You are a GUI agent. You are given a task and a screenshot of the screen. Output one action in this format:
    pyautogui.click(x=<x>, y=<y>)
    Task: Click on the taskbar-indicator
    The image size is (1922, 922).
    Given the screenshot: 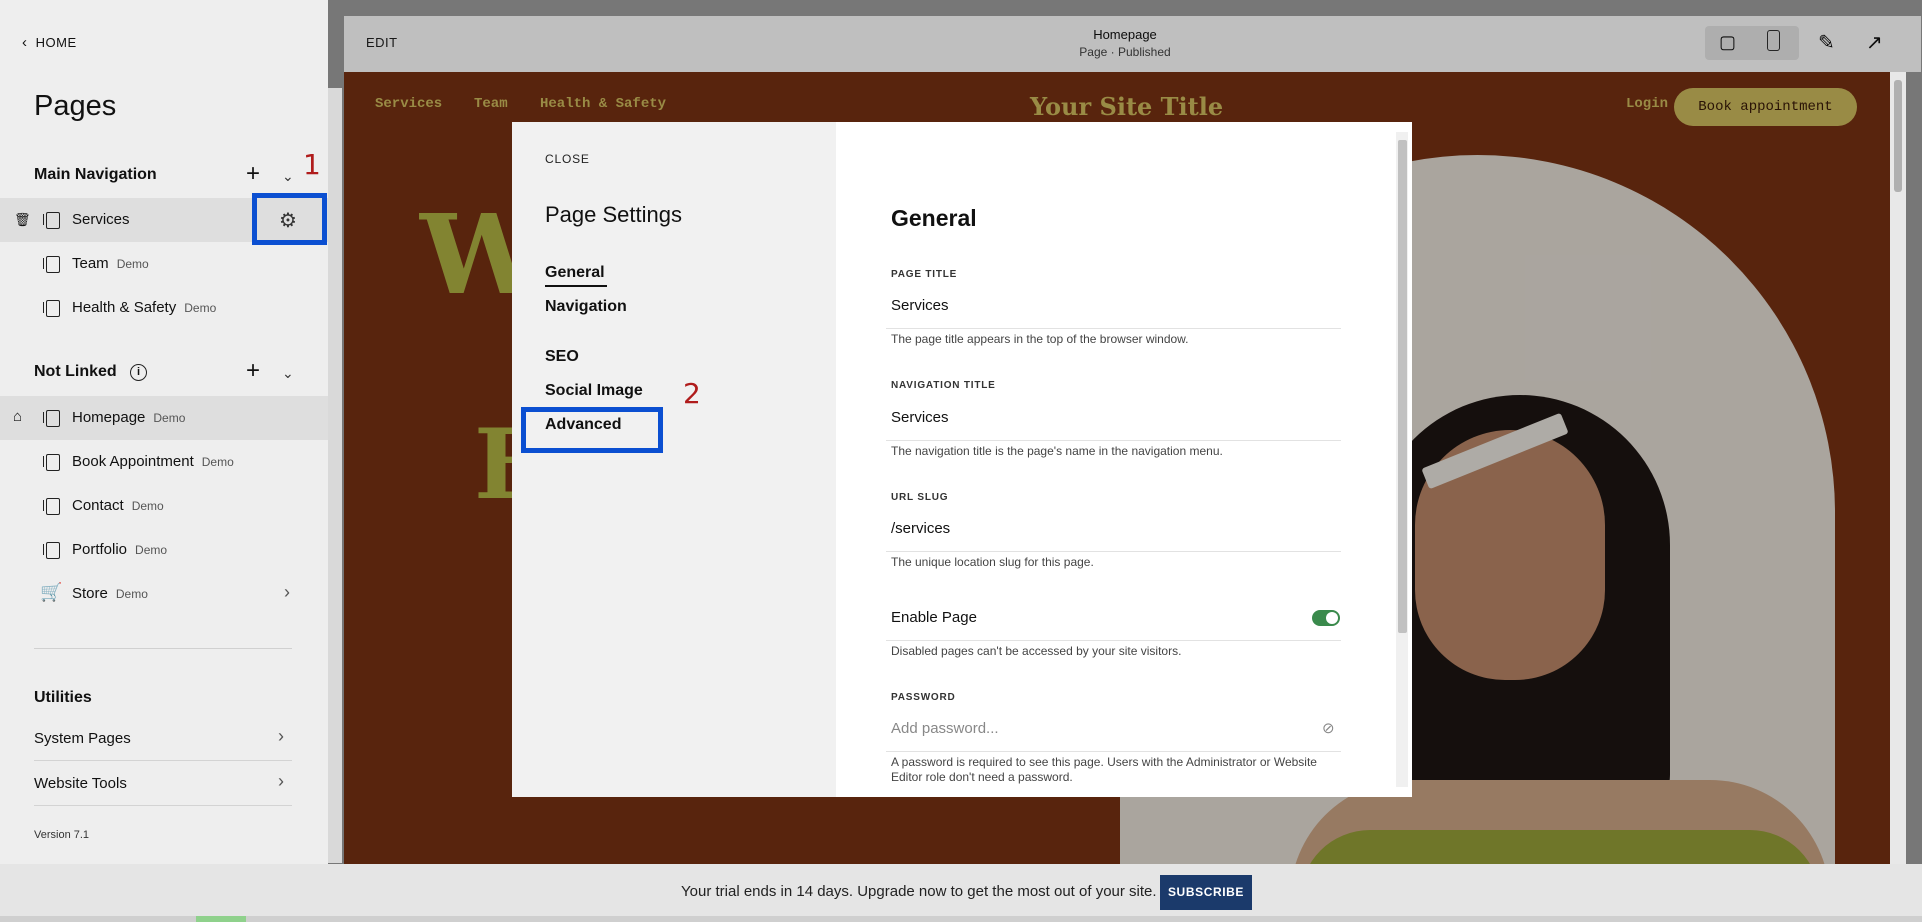 What is the action you would take?
    pyautogui.click(x=221, y=919)
    